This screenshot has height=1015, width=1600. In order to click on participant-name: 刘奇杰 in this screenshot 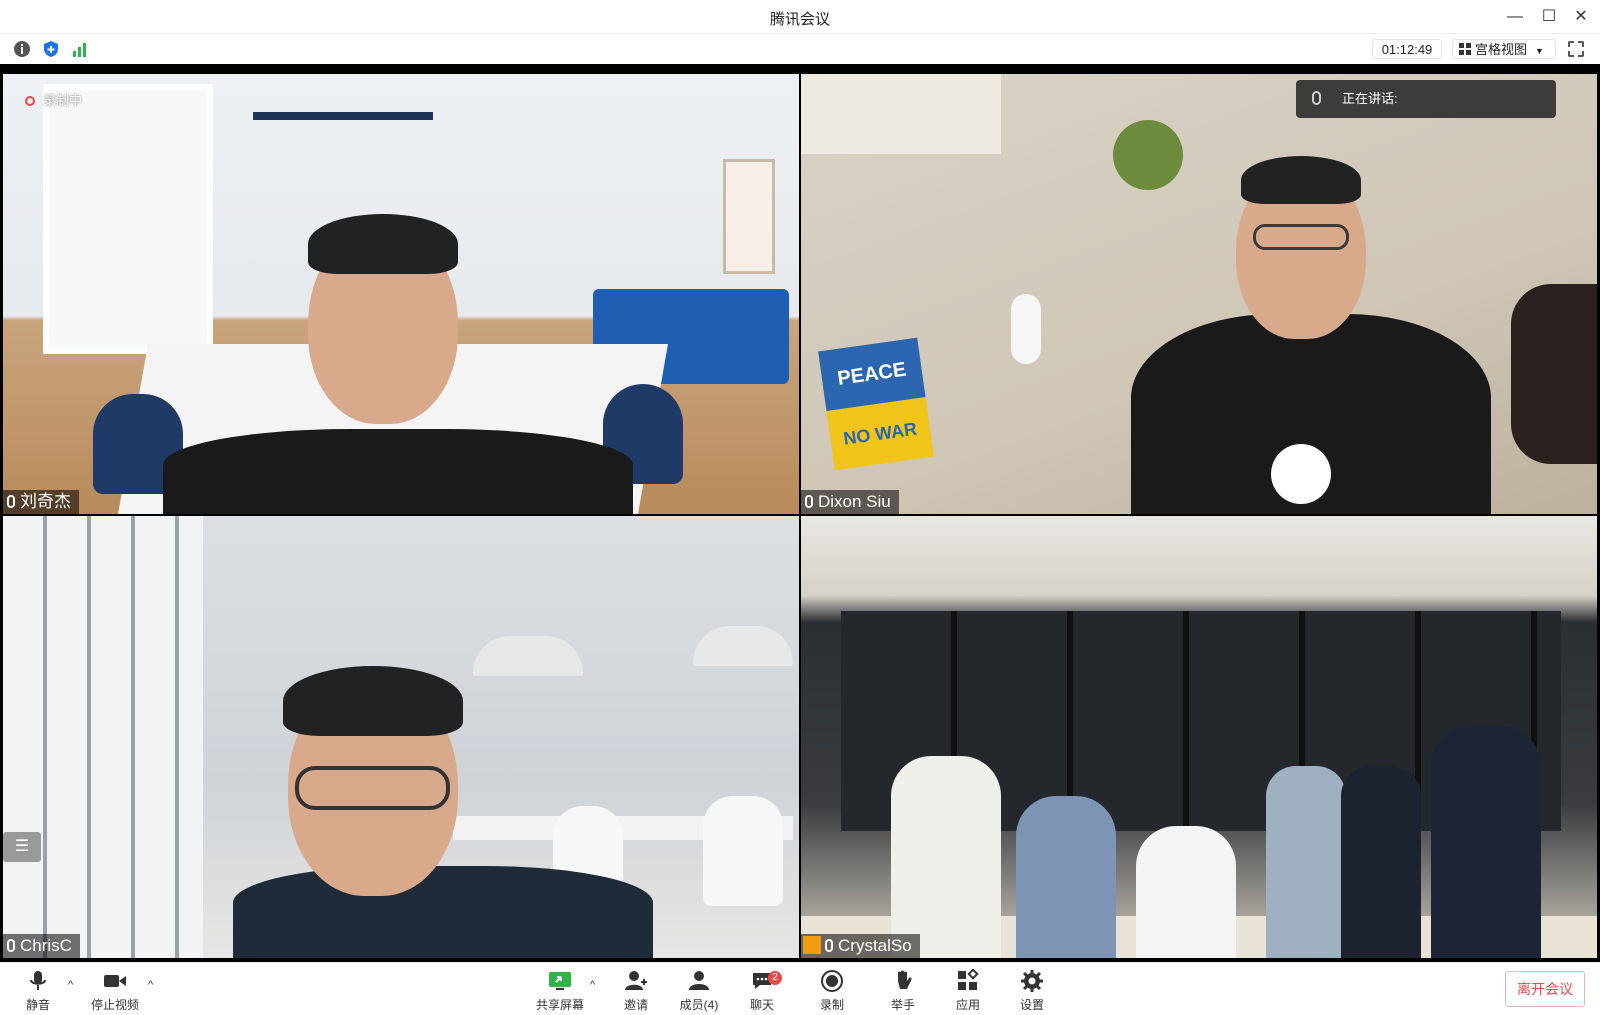, I will do `click(45, 501)`.